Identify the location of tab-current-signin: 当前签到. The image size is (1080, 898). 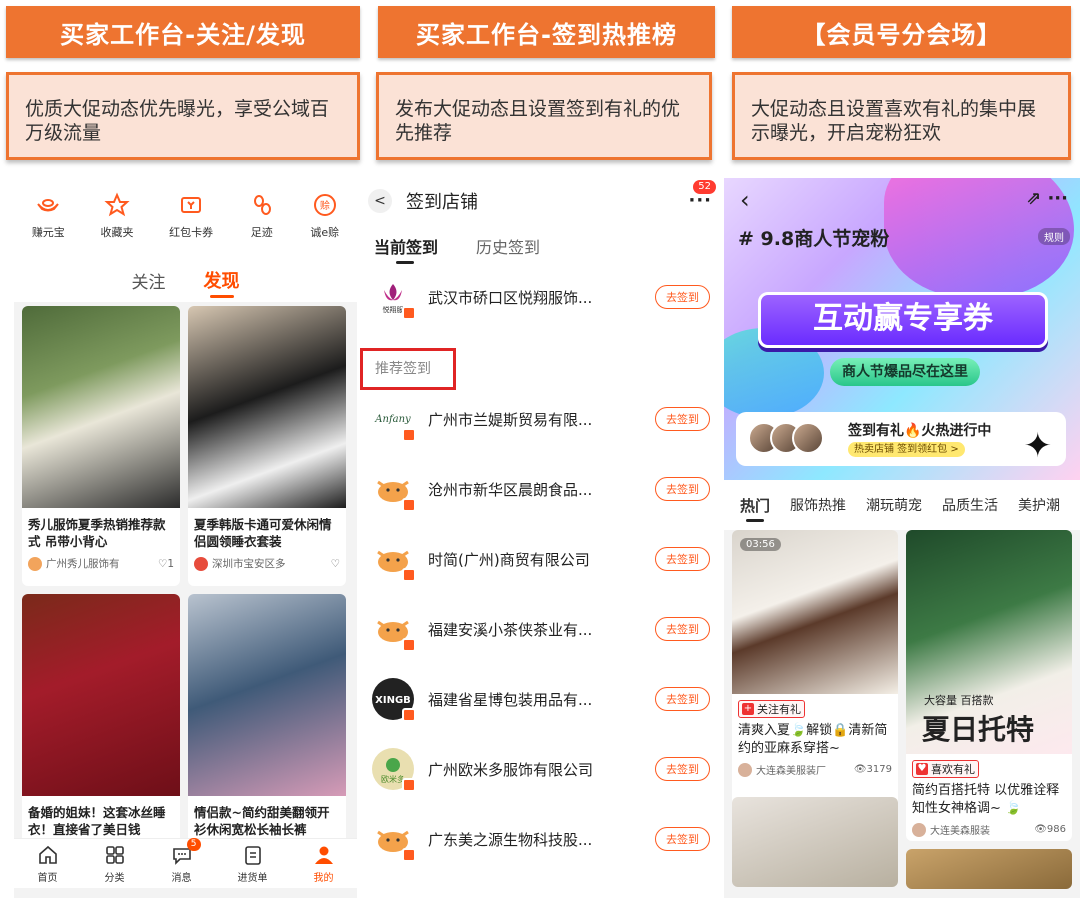
(406, 249).